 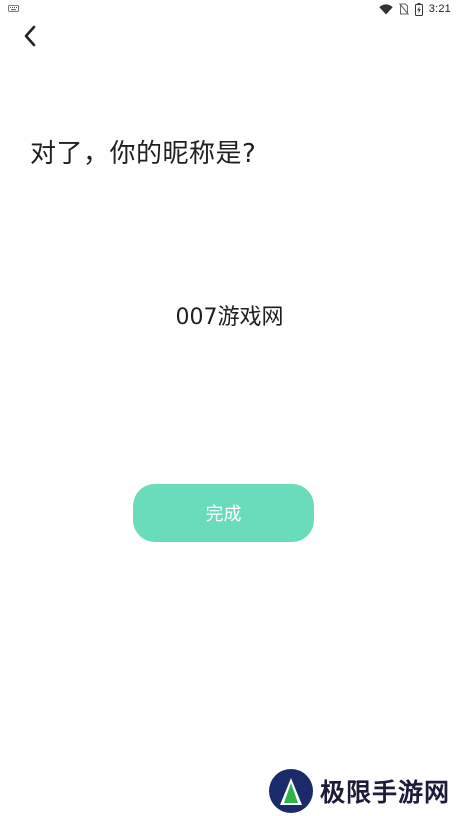 I want to click on watermark: 极限手游网, so click(x=359, y=791).